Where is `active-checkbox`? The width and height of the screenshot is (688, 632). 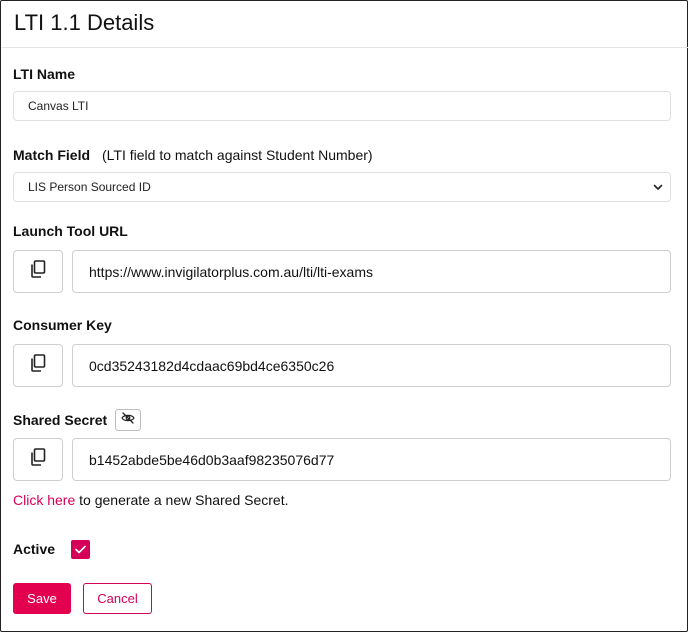
active-checkbox is located at coordinates (80, 549).